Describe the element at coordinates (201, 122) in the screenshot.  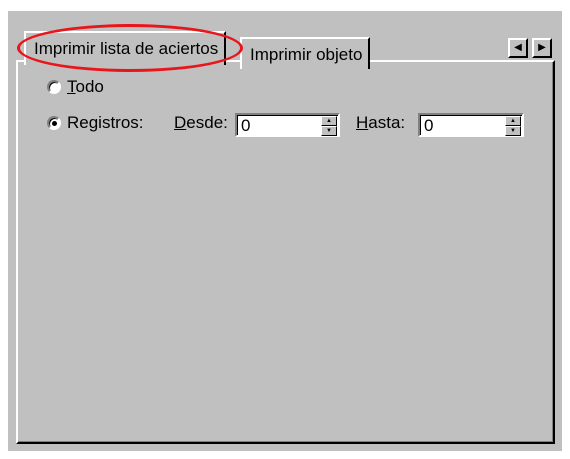
I see `desde-label: Desde:` at that location.